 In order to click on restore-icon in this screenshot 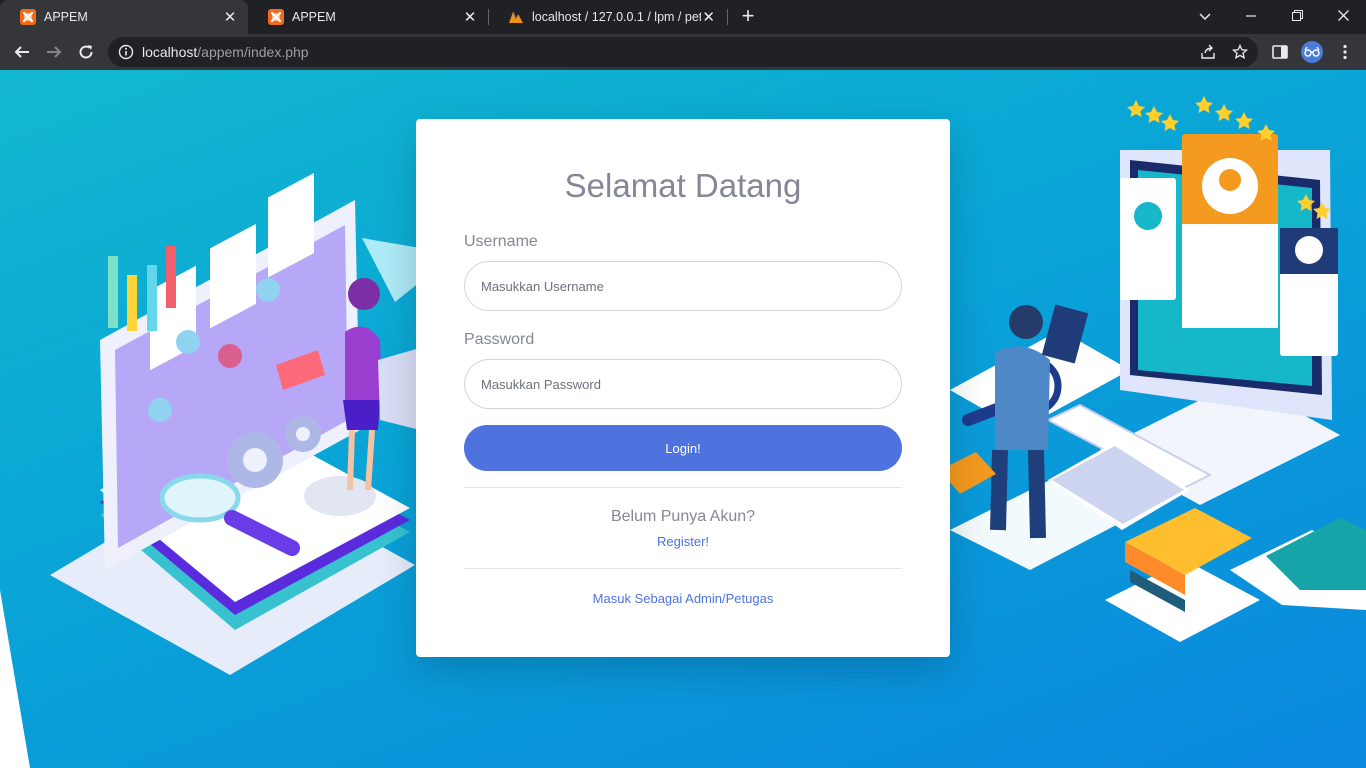, I will do `click(1297, 16)`.